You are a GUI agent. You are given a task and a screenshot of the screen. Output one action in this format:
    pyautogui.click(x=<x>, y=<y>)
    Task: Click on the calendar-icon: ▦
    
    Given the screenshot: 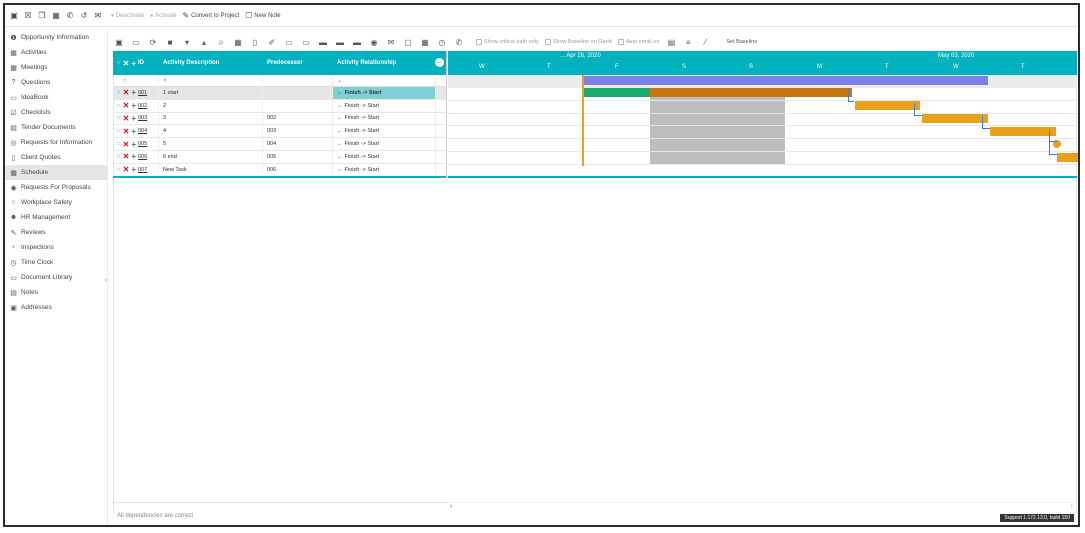 What is the action you would take?
    pyautogui.click(x=56, y=16)
    